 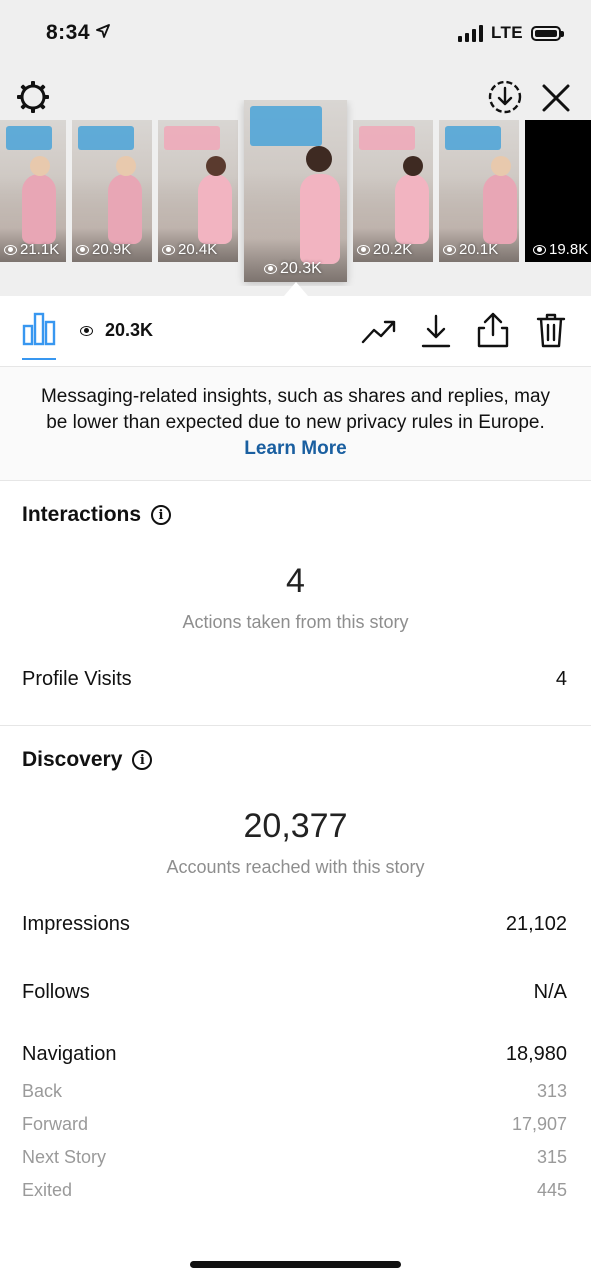 What do you see at coordinates (436, 331) in the screenshot?
I see `download-icon` at bounding box center [436, 331].